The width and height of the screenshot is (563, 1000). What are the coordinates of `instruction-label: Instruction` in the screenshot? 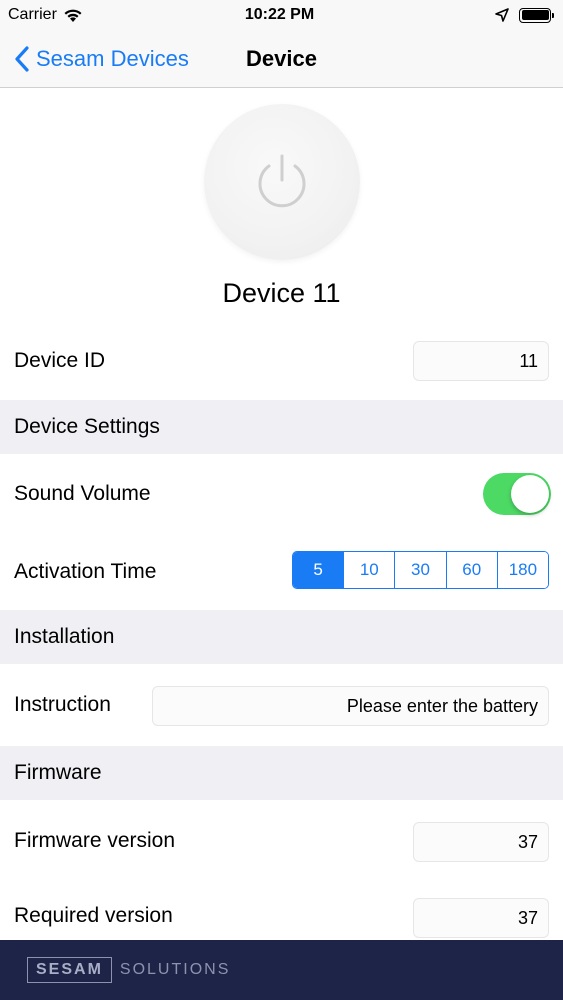 It's located at (62, 704).